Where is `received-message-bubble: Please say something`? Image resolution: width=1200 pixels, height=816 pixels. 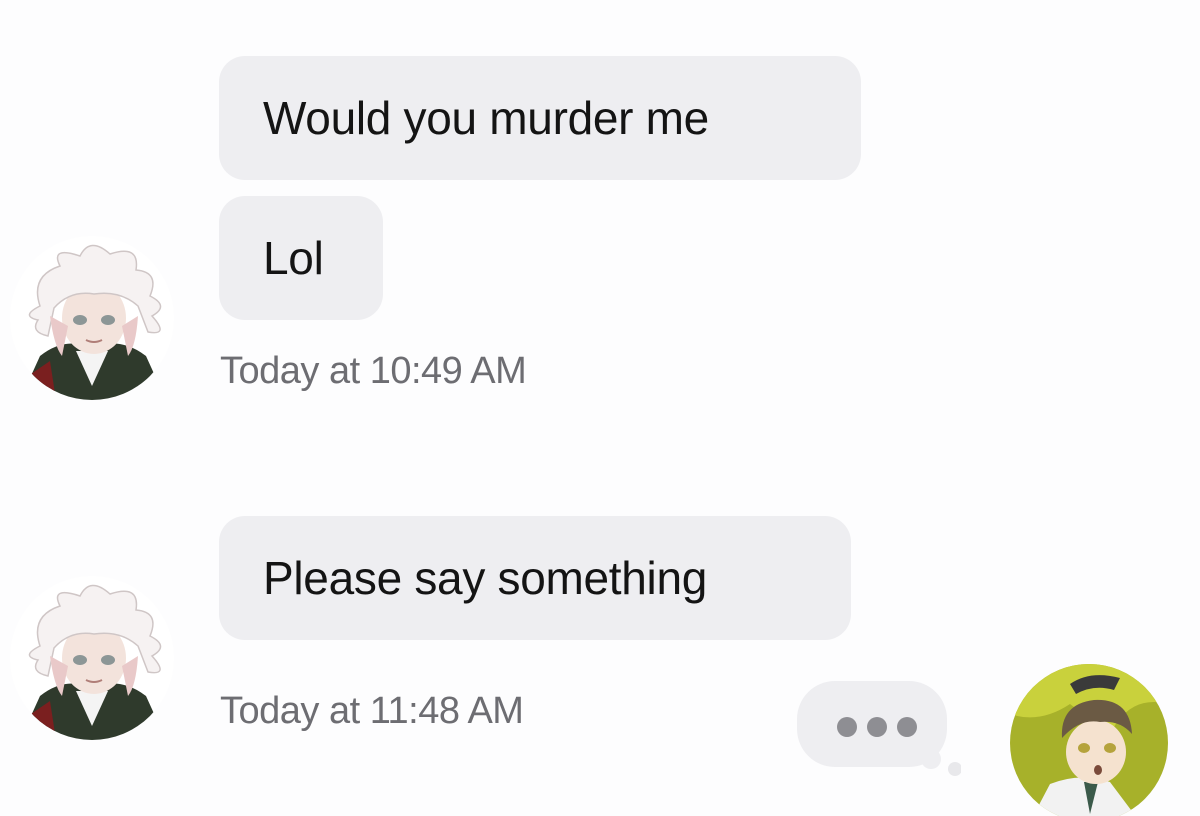
received-message-bubble: Please say something is located at coordinates (535, 578).